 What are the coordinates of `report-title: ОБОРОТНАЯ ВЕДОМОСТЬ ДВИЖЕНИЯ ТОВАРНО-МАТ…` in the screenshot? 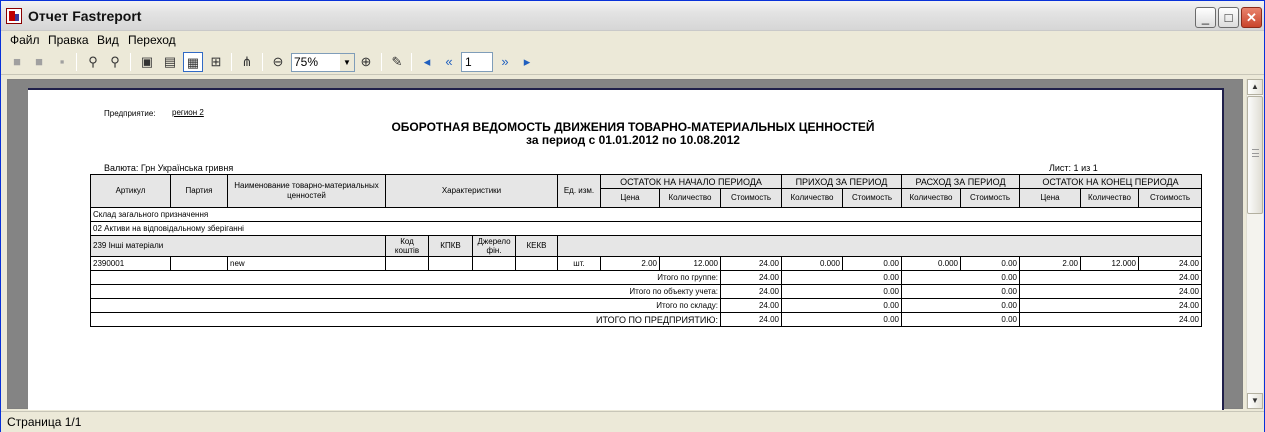 It's located at (633, 127).